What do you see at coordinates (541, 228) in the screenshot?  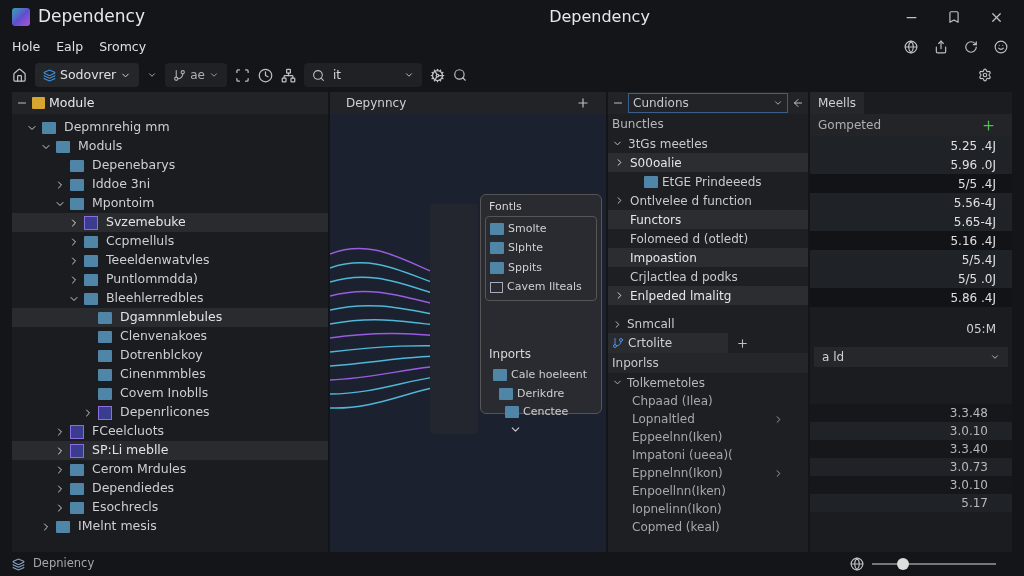 I see `popup-item: Smolte` at bounding box center [541, 228].